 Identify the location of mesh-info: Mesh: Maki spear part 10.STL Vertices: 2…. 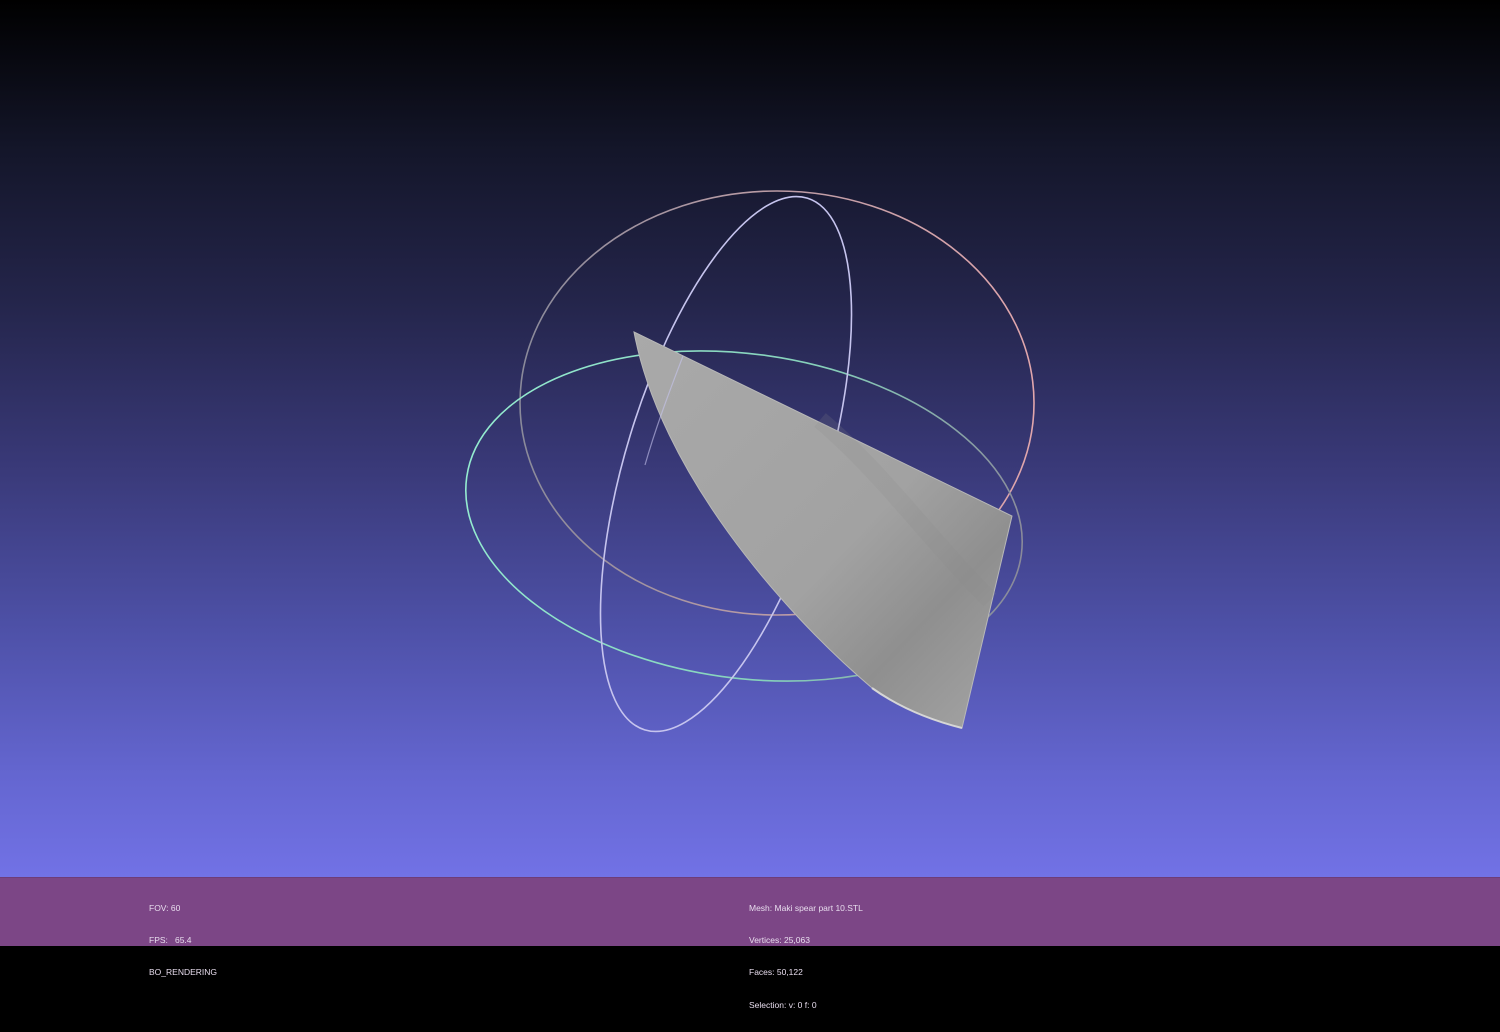
(806, 956).